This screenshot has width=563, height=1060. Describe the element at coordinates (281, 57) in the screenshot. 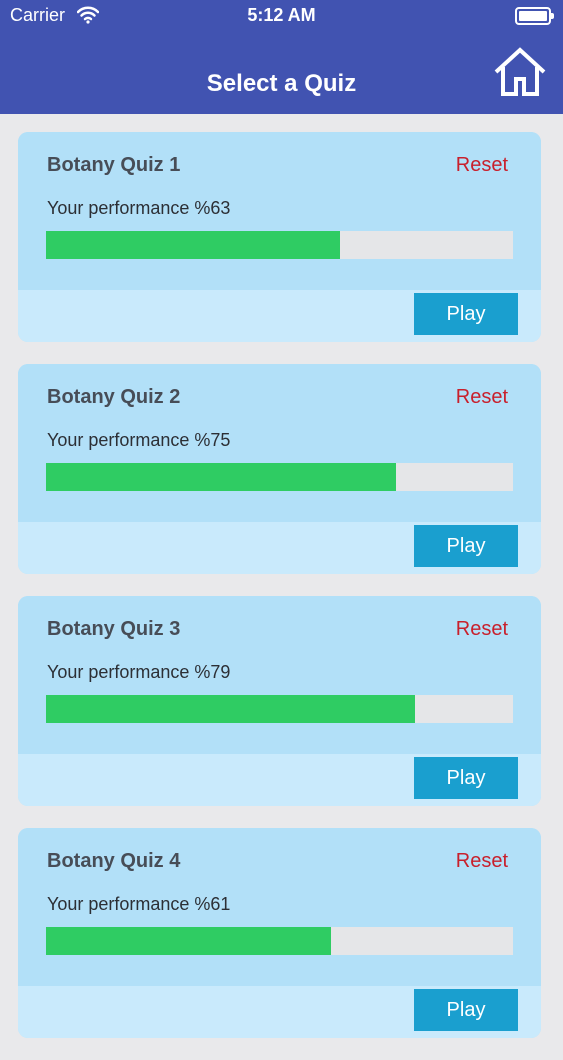

I see `nav-header: Carrier 5:12 AM Select a Quiz` at that location.